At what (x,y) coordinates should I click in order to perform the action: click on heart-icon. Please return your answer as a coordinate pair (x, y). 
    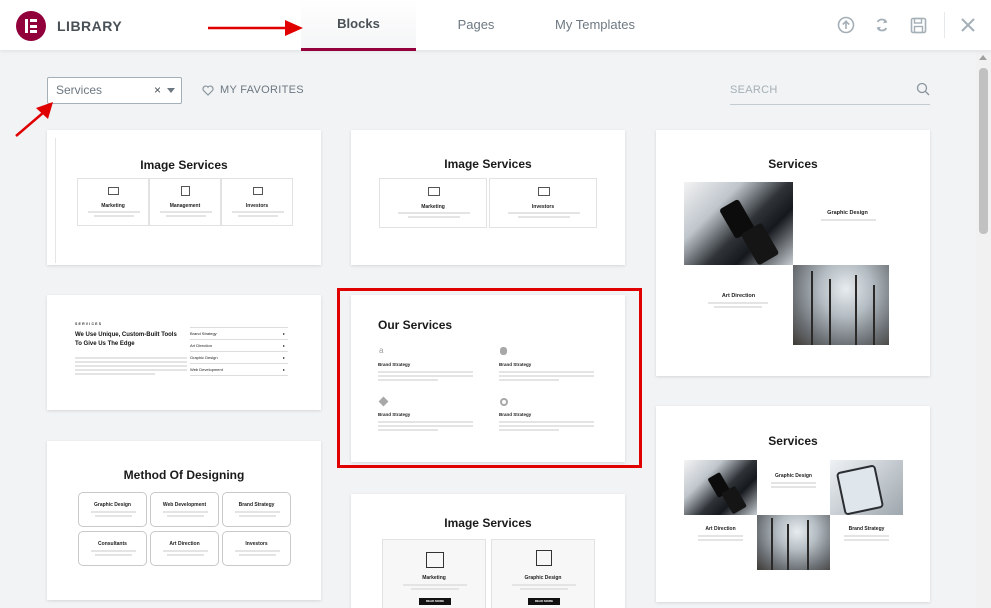
    Looking at the image, I should click on (208, 90).